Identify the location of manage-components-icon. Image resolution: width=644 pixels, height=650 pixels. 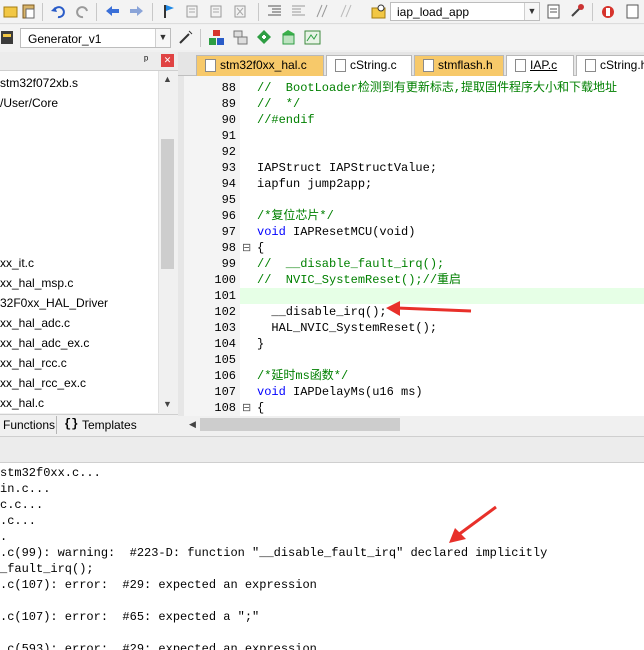
(577, 11).